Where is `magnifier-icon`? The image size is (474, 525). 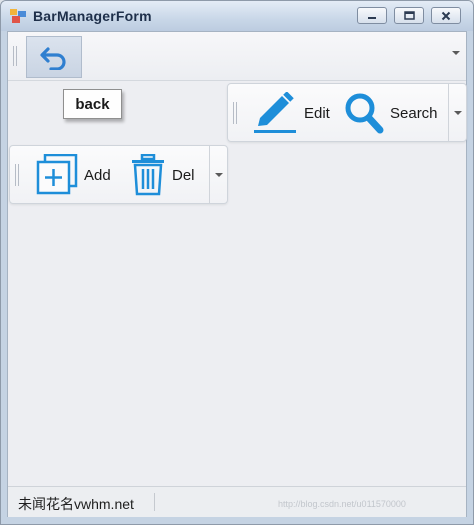
magnifier-icon is located at coordinates (364, 113).